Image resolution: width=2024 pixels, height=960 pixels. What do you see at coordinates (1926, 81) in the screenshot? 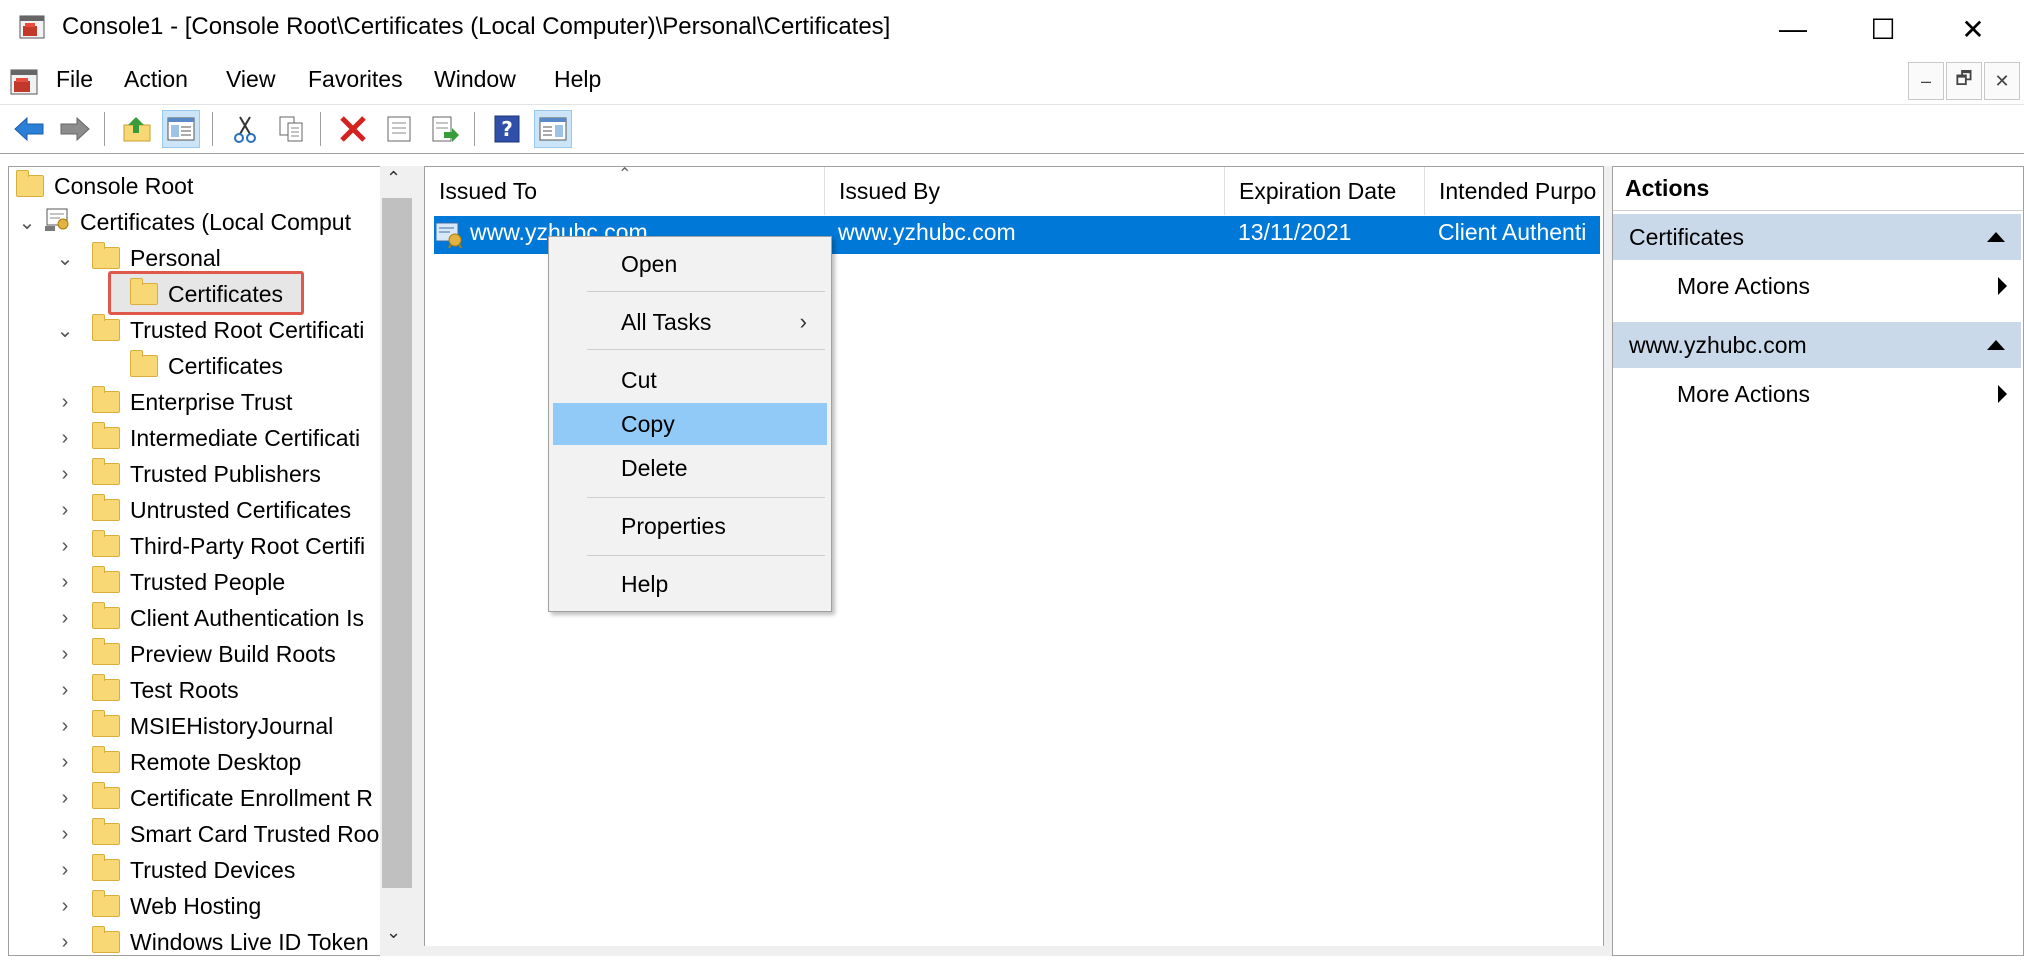
I see `mdi-minimize-button: –` at bounding box center [1926, 81].